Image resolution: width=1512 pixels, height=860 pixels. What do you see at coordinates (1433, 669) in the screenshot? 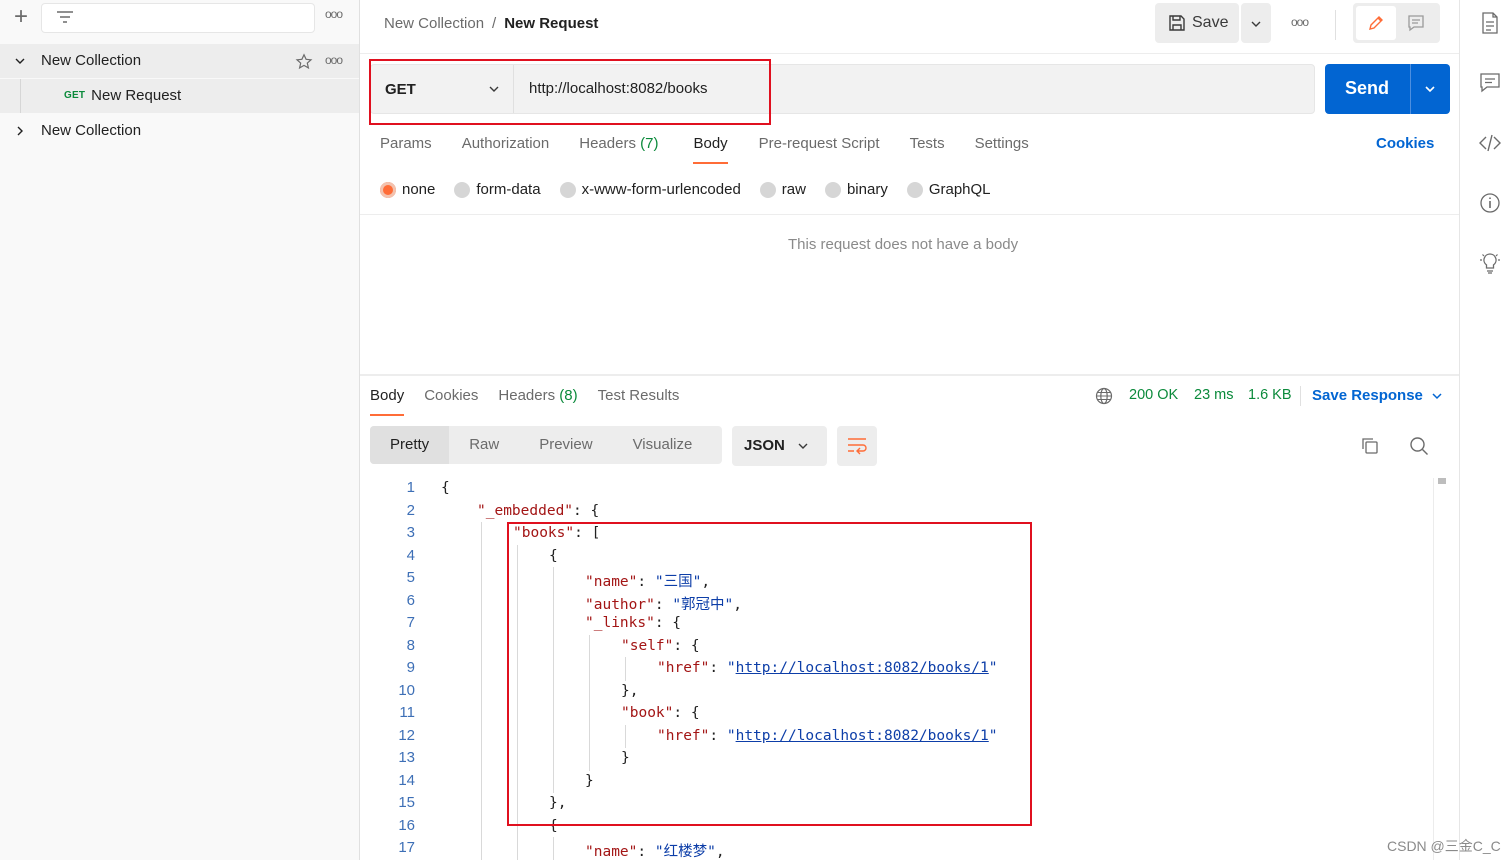
I see `code-scrollbar-track` at bounding box center [1433, 669].